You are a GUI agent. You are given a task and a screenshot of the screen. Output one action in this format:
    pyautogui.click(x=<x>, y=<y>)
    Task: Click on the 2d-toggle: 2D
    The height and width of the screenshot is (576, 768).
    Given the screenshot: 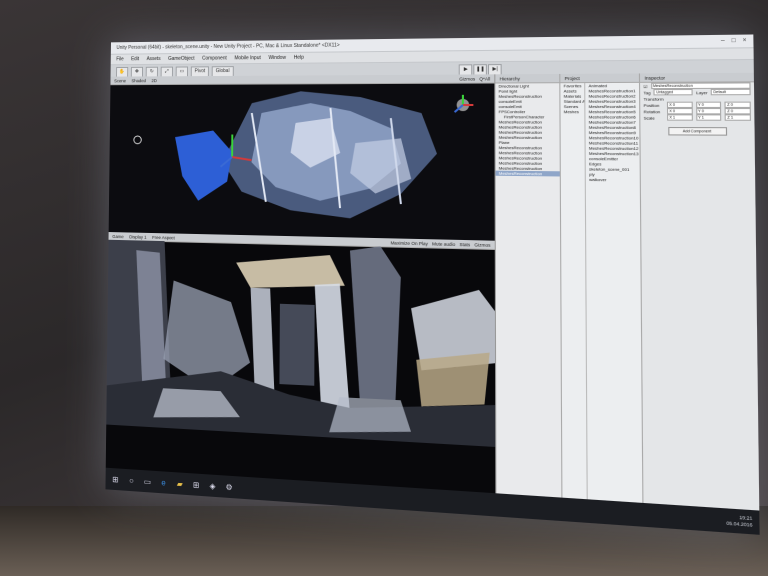 What is the action you would take?
    pyautogui.click(x=154, y=80)
    